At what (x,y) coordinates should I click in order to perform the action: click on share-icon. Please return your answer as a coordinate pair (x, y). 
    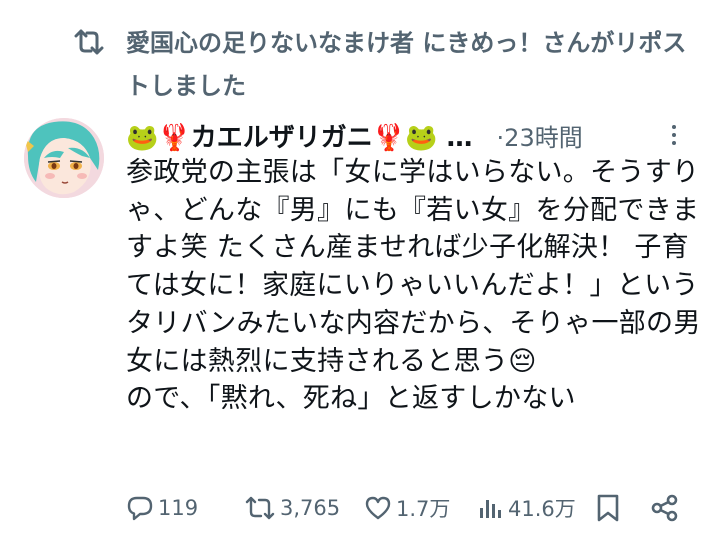
    Looking at the image, I should click on (665, 508).